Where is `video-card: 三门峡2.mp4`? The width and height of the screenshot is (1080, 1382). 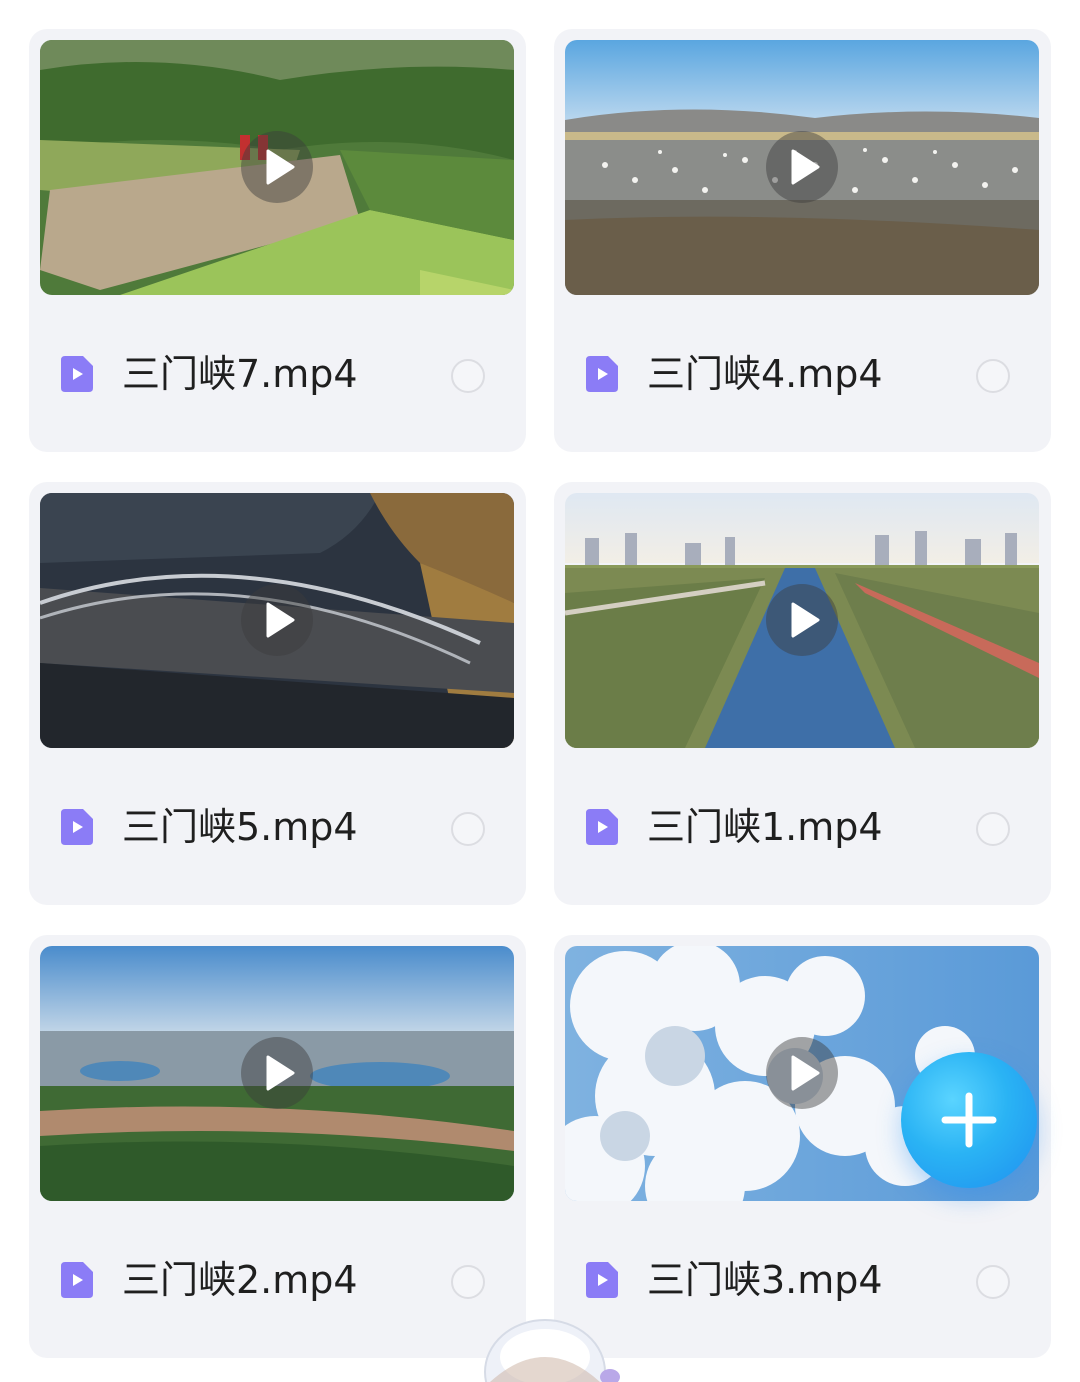 video-card: 三门峡2.mp4 is located at coordinates (277, 1146).